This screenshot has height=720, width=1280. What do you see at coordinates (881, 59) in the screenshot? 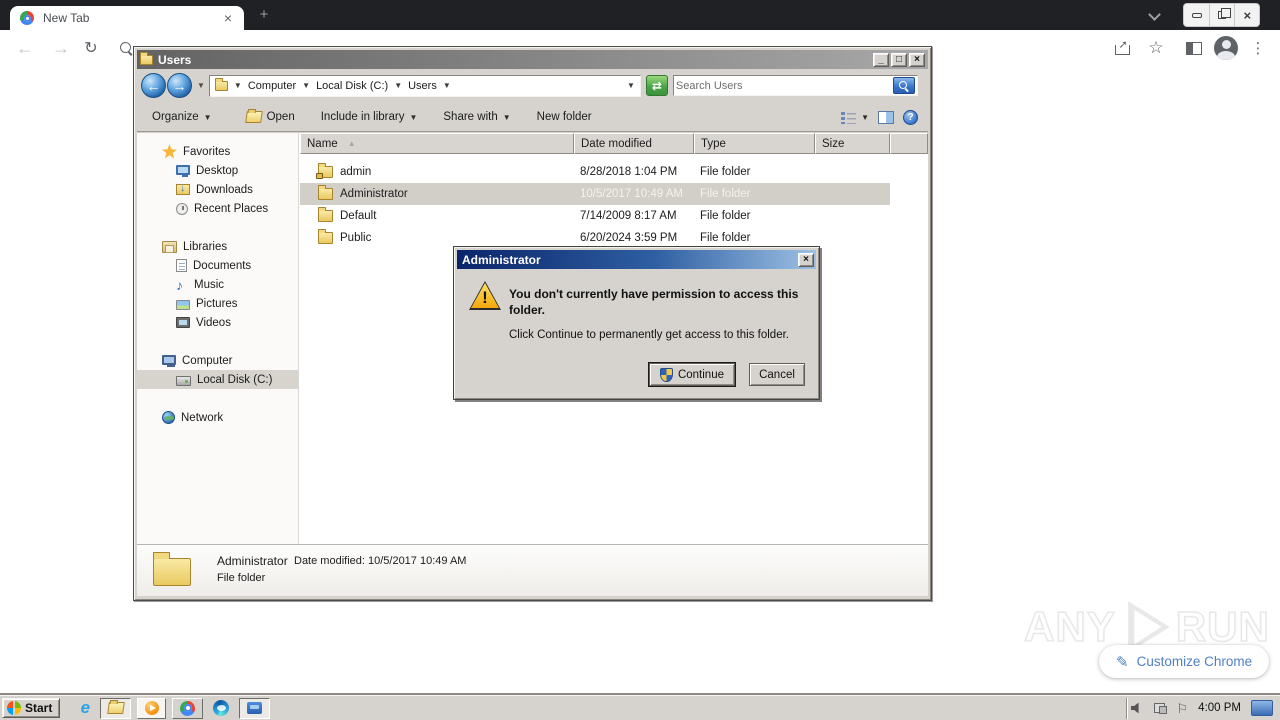
I see `explorer-minimize-button: _` at bounding box center [881, 59].